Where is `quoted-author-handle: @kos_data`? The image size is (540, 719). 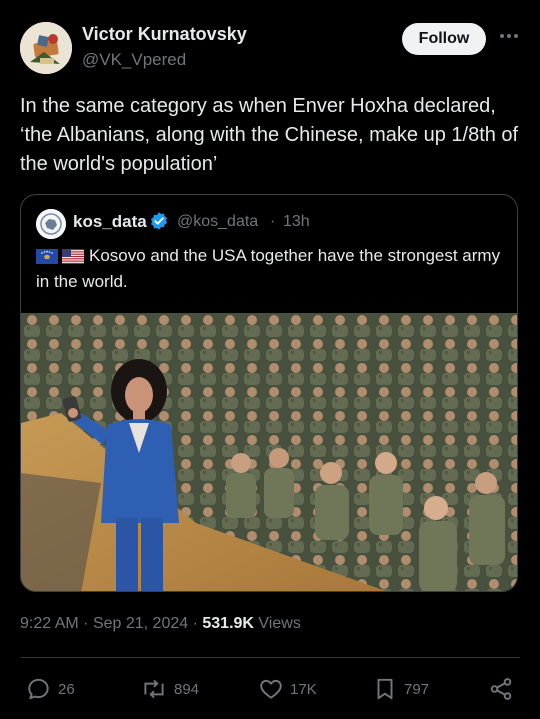
quoted-author-handle: @kos_data is located at coordinates (217, 222).